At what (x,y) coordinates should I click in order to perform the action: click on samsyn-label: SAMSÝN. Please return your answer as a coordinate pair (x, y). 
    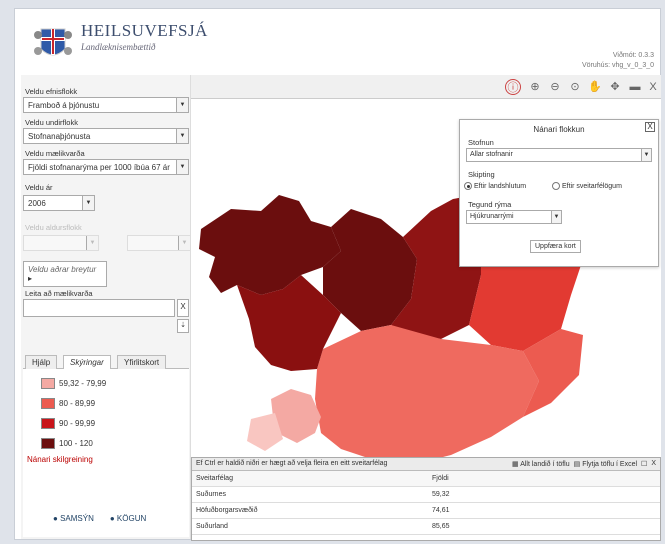
    Looking at the image, I should click on (77, 518).